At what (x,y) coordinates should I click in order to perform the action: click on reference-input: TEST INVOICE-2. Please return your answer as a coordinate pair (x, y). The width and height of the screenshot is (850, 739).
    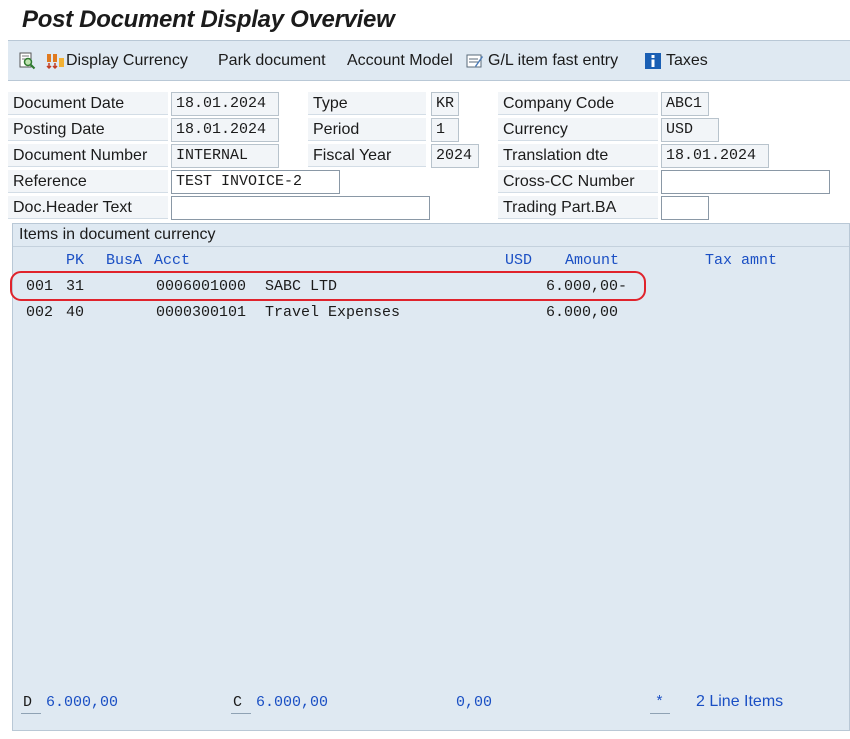
    Looking at the image, I should click on (255, 182).